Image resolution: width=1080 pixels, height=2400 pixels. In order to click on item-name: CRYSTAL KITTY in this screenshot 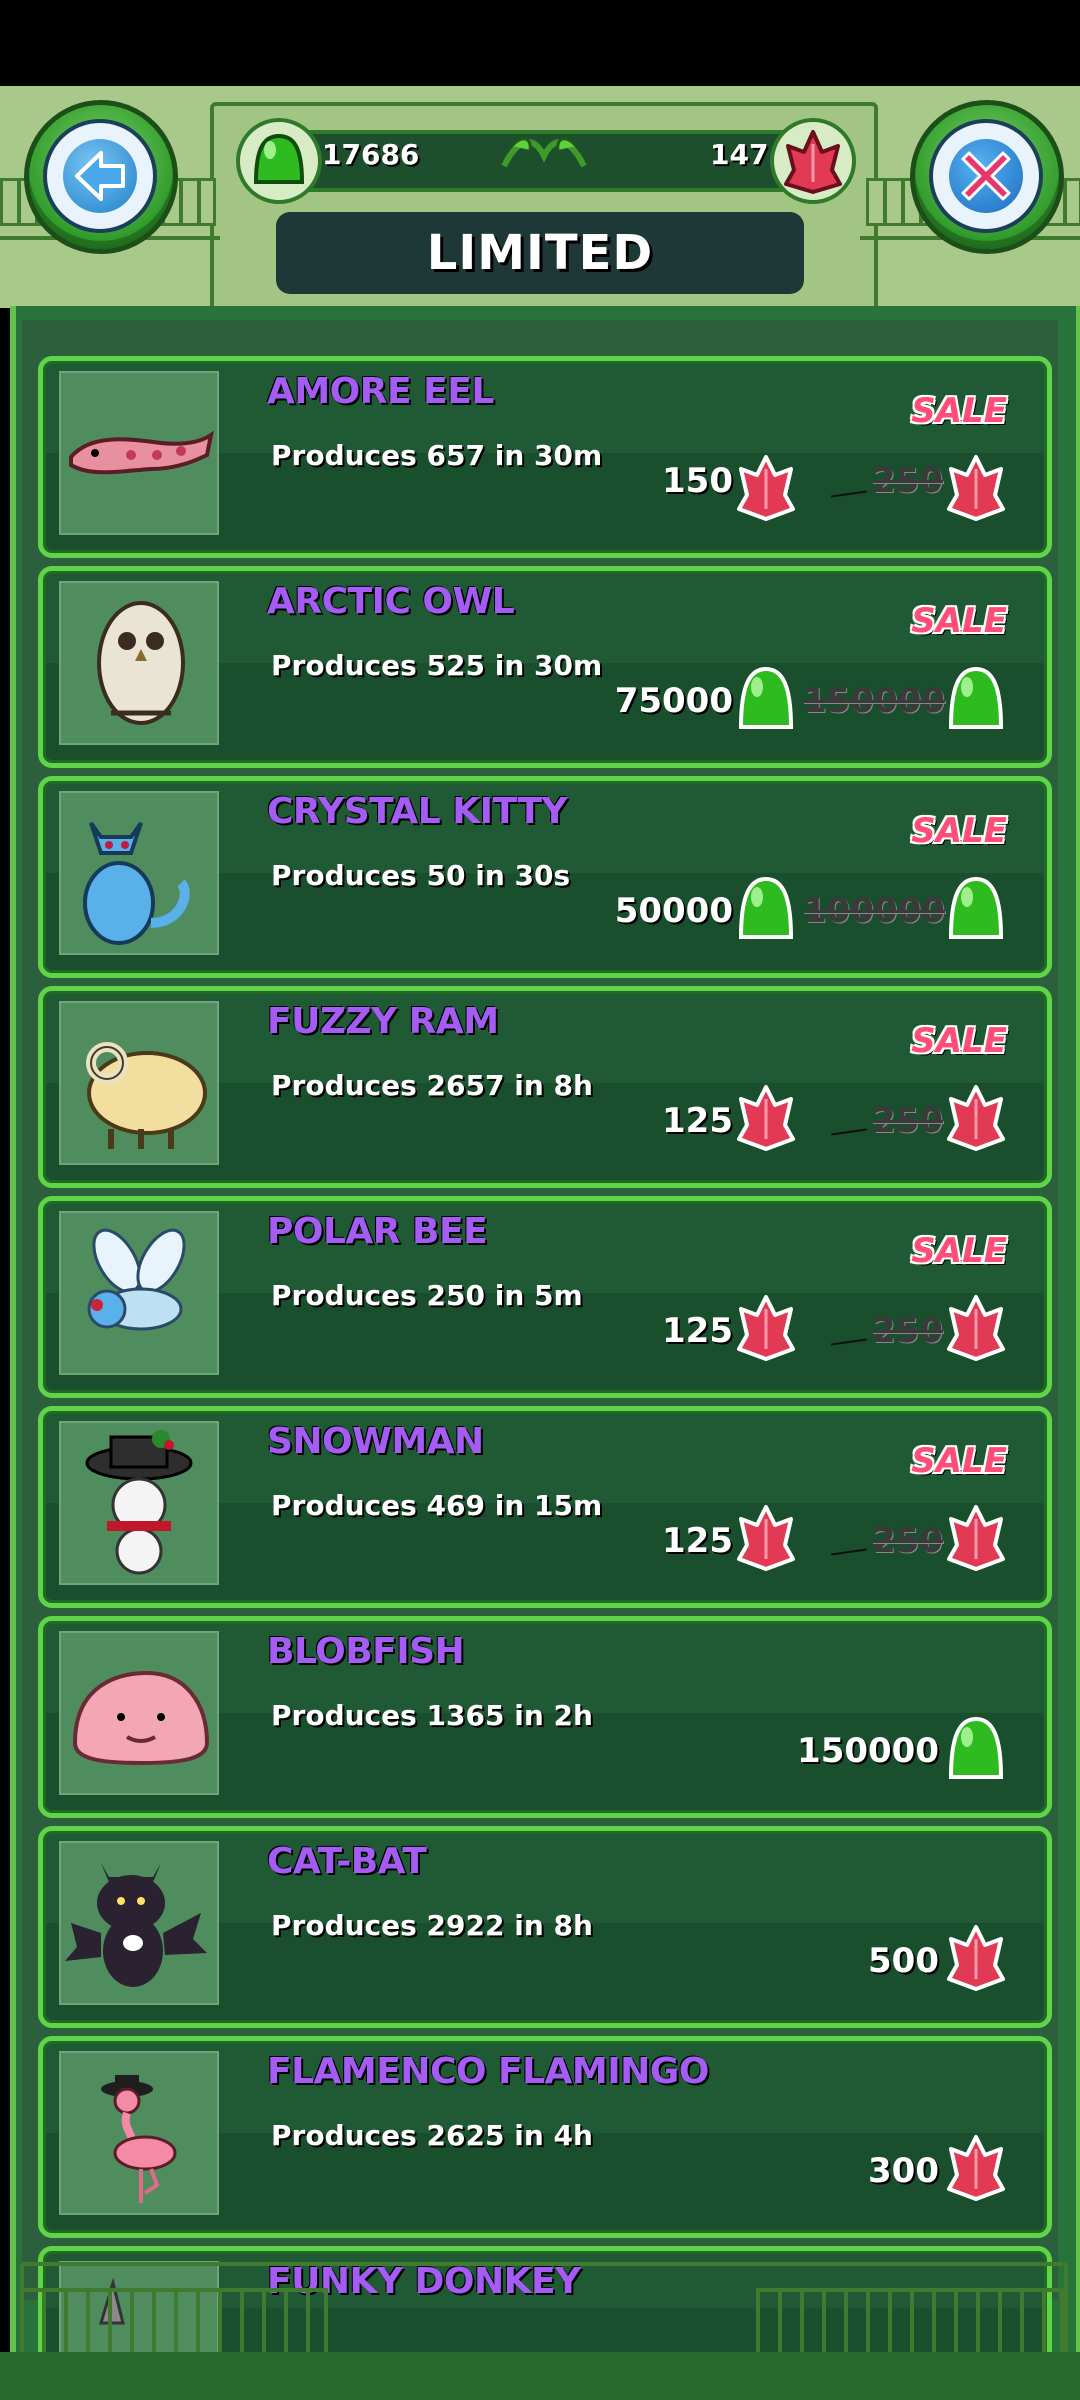, I will do `click(417, 811)`.